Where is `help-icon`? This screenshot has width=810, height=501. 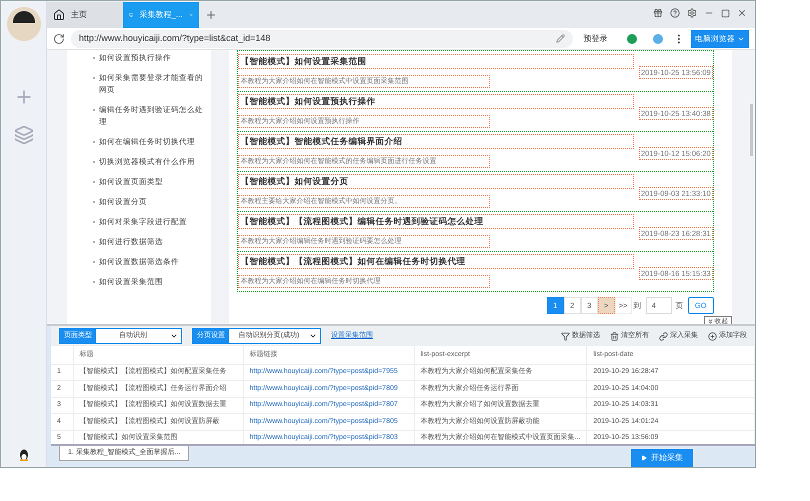
help-icon is located at coordinates (675, 13).